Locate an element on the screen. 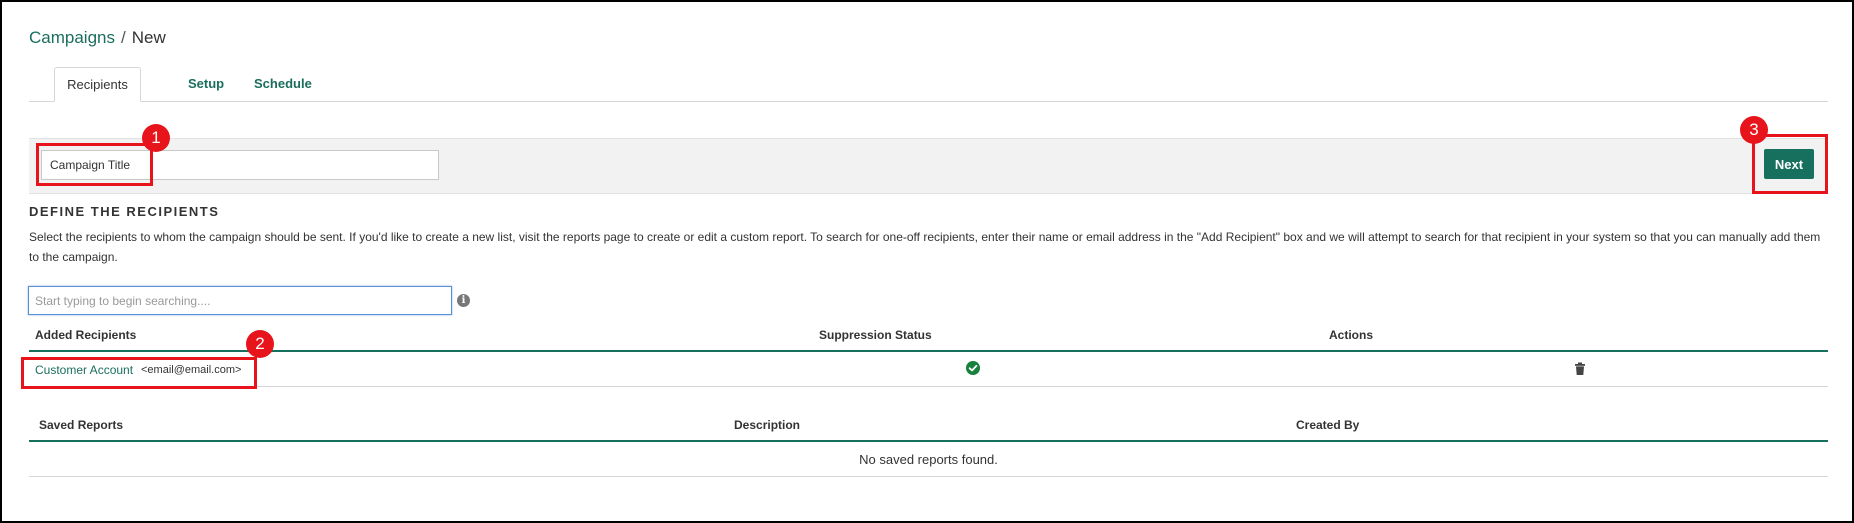 The width and height of the screenshot is (1854, 523). column-header-actions: Actions is located at coordinates (1351, 335).